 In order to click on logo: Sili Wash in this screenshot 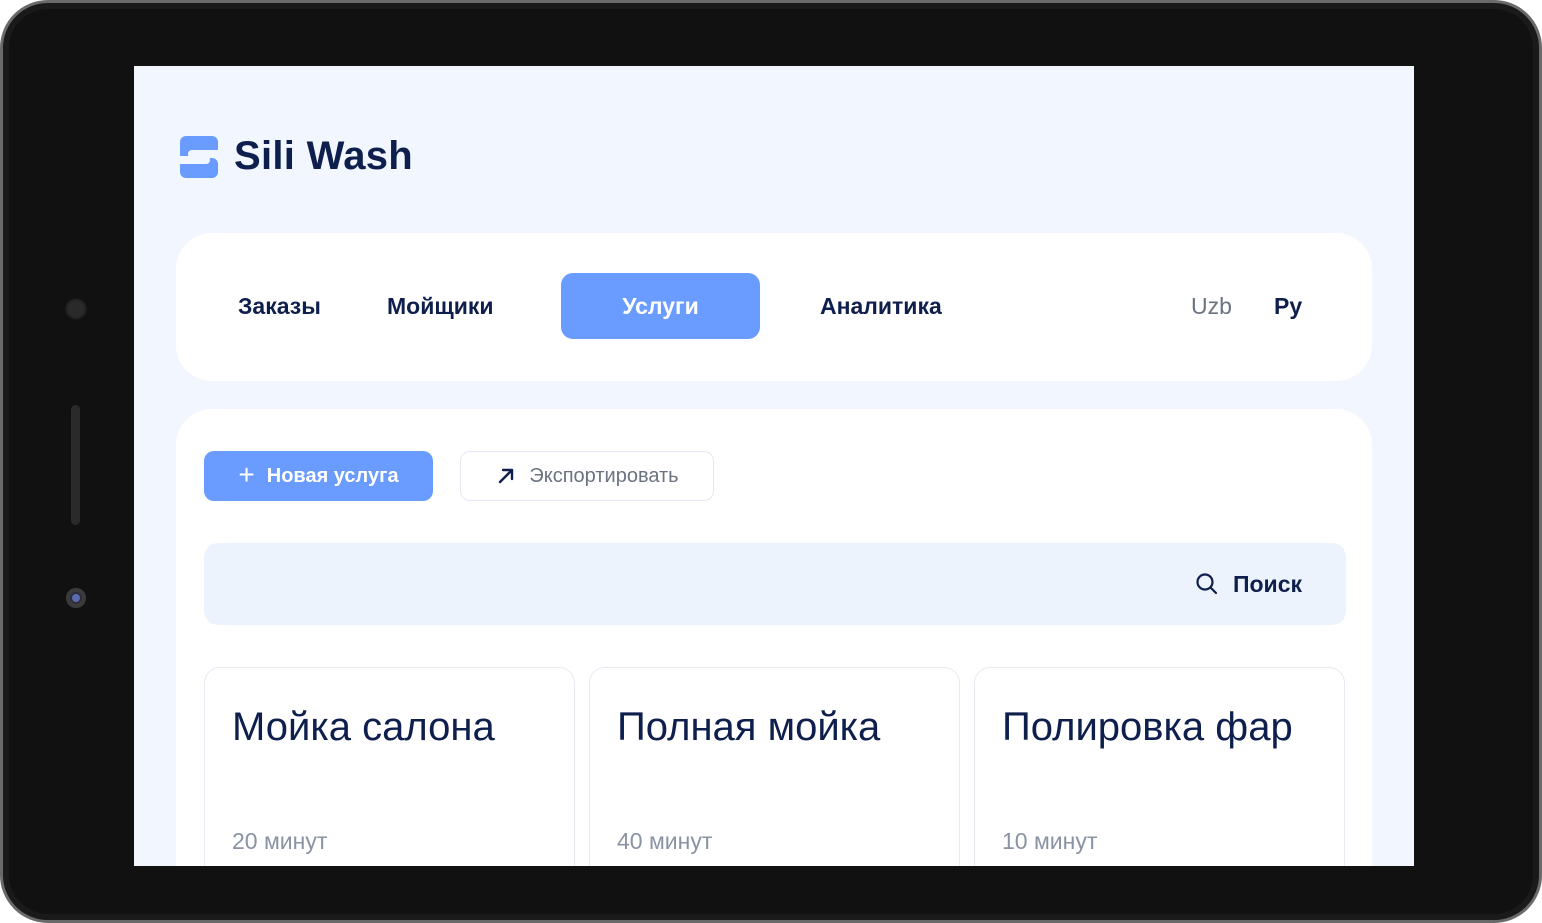, I will do `click(296, 156)`.